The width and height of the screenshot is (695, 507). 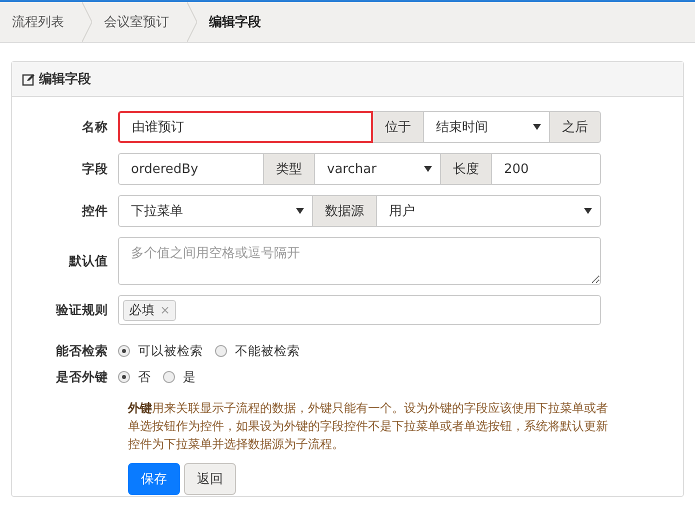 I want to click on radio-label: 否, so click(x=144, y=377).